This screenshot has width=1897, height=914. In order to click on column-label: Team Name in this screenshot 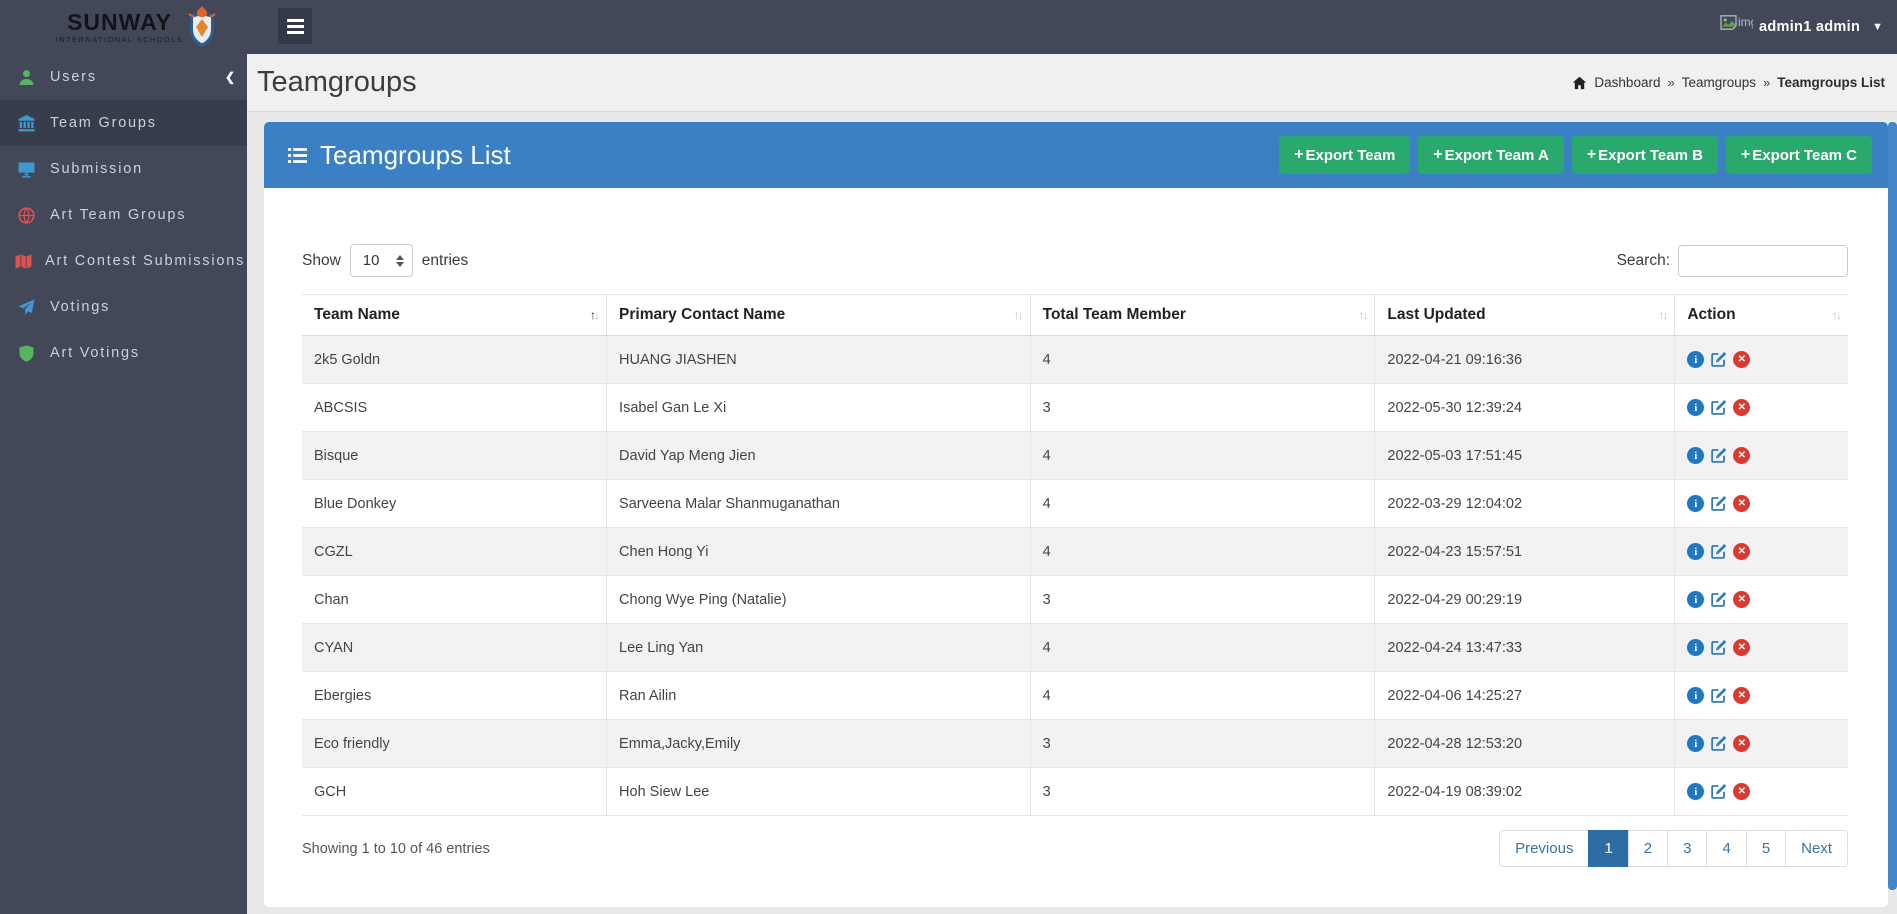, I will do `click(357, 314)`.